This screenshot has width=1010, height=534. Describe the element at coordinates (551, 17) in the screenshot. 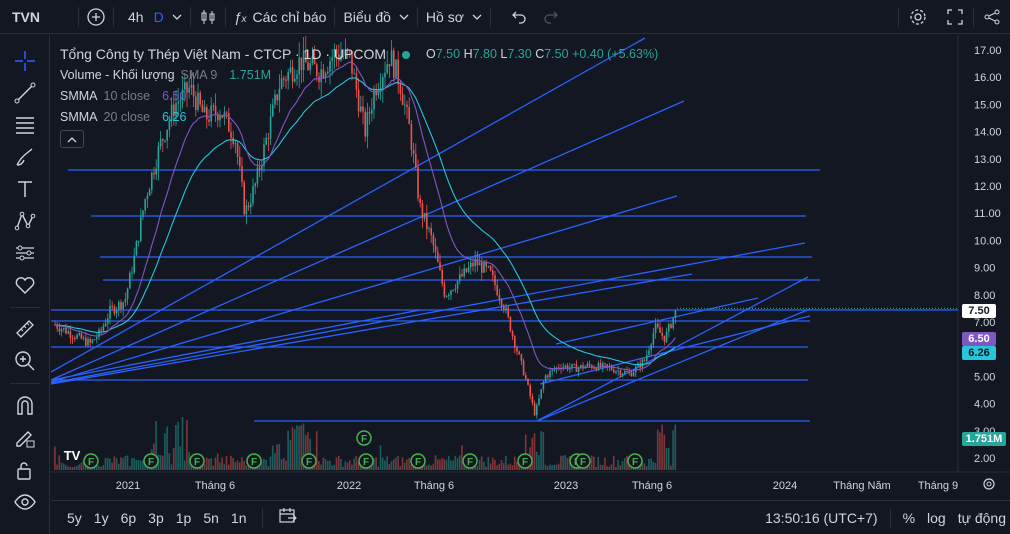

I see `redo-button` at that location.